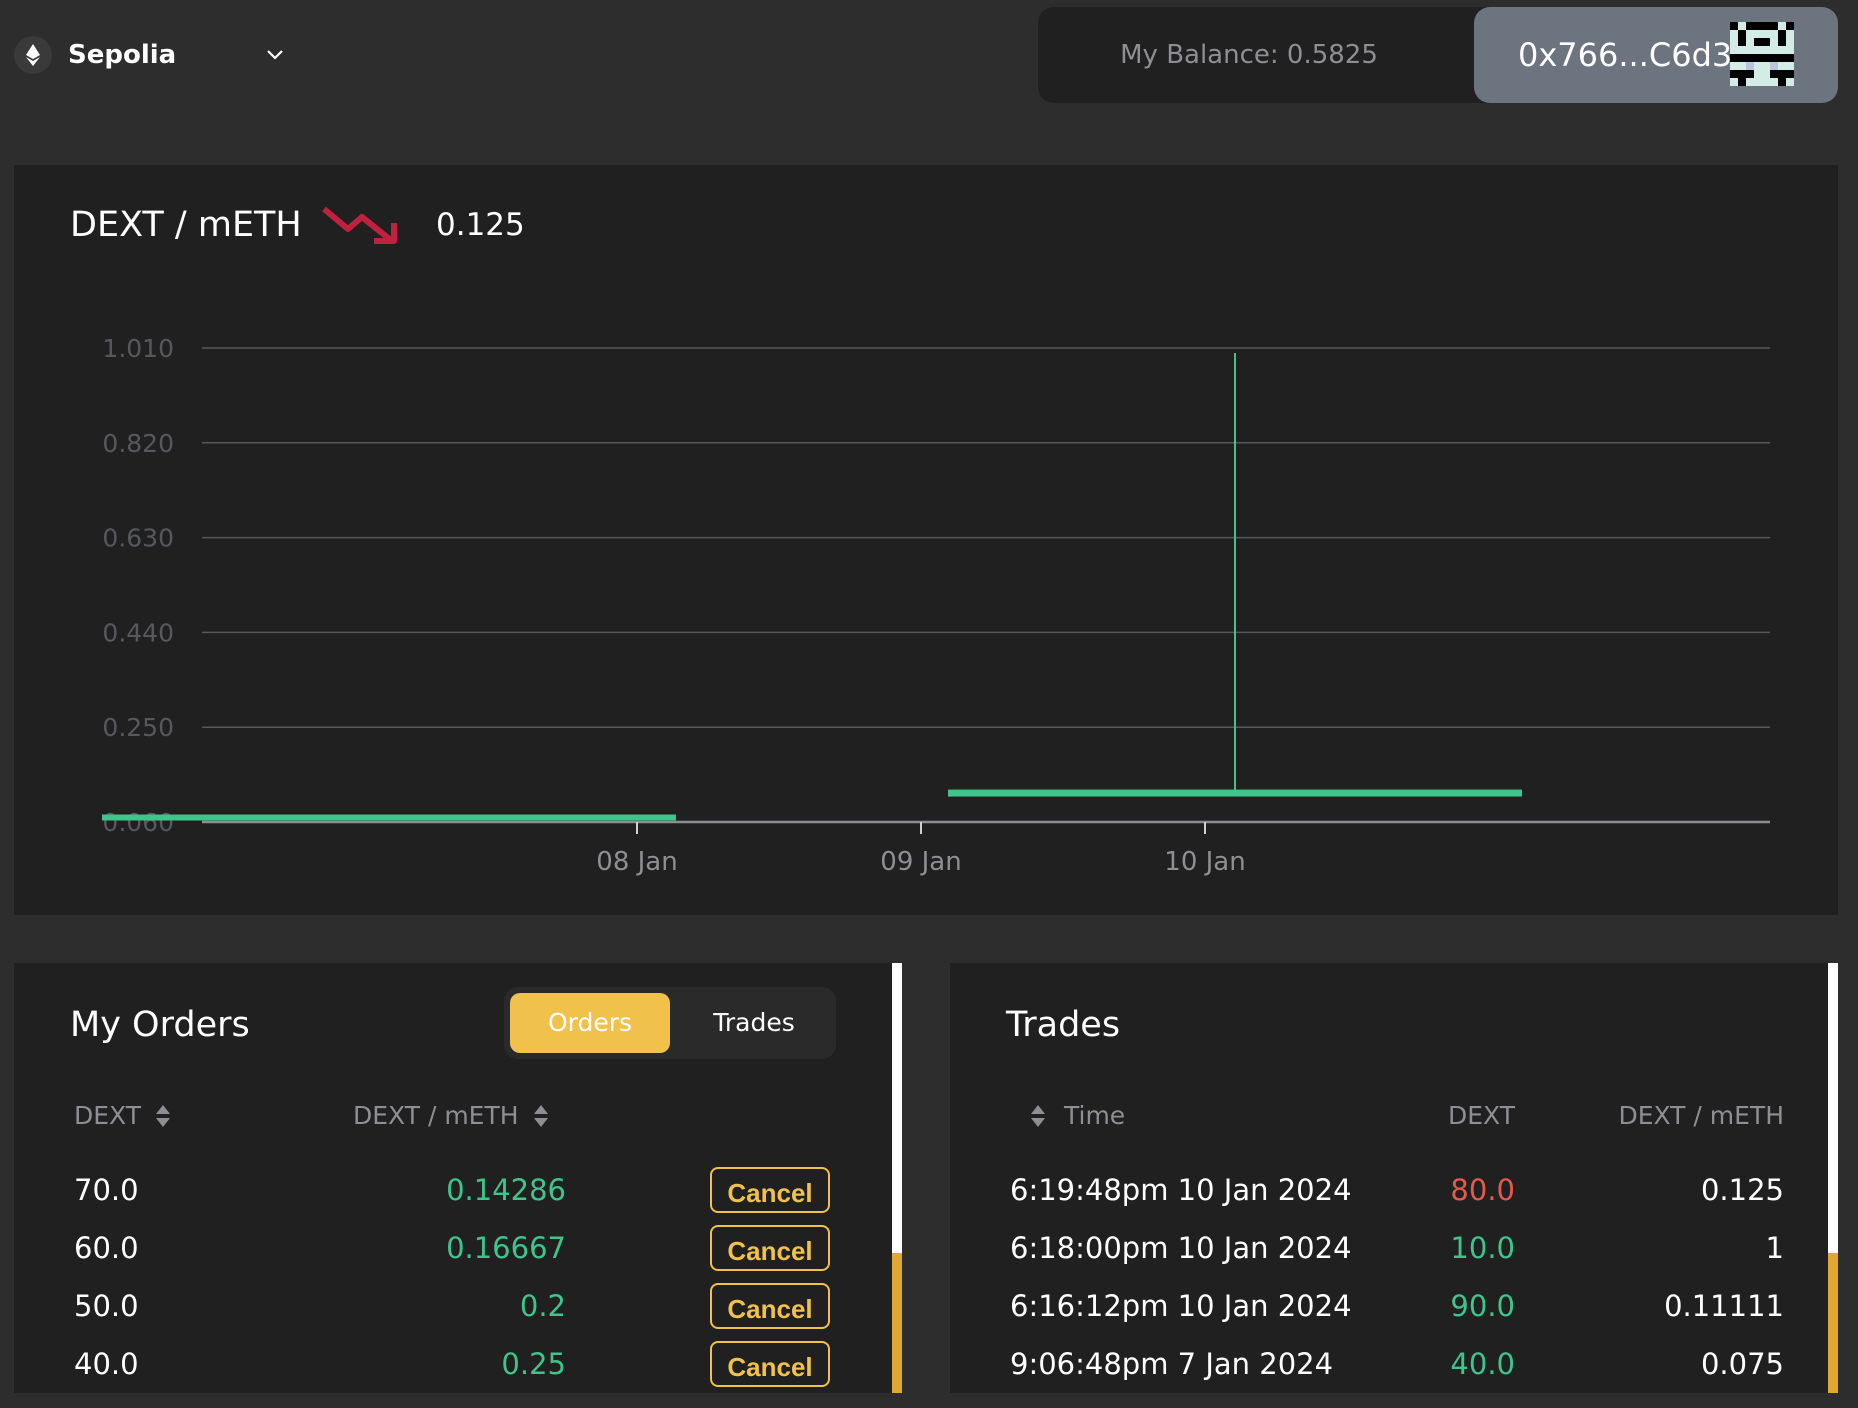  Describe the element at coordinates (106, 1364) in the screenshot. I see `order-amount: 40.0` at that location.